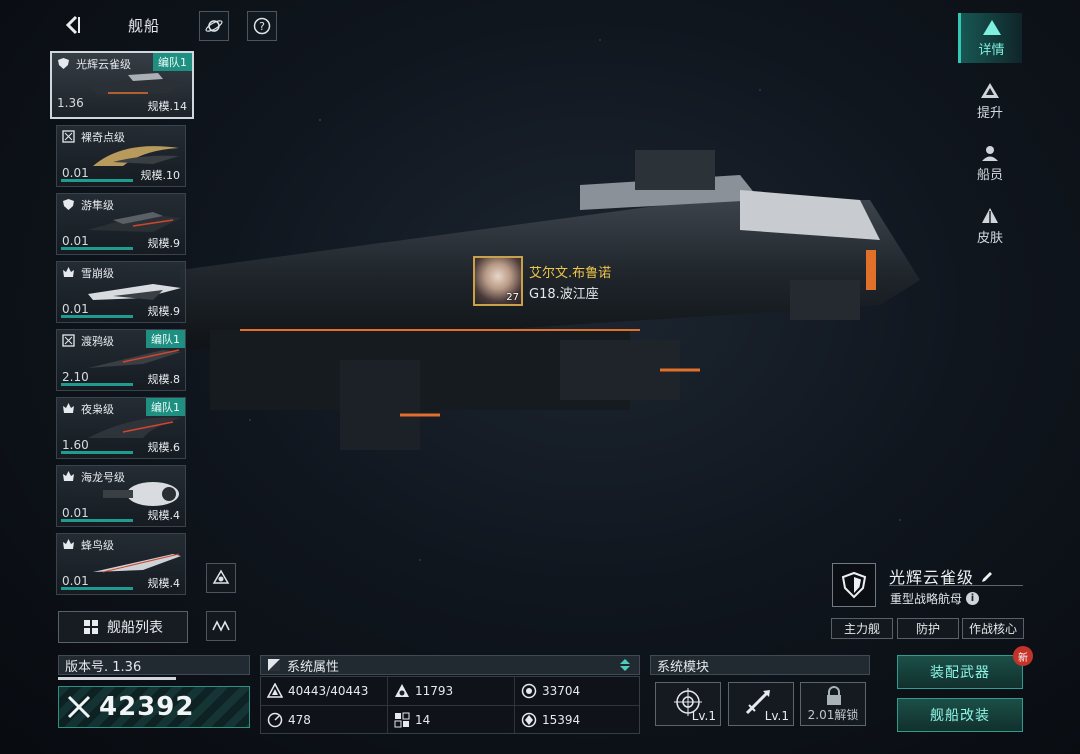  Describe the element at coordinates (275, 720) in the screenshot. I see `speed-icon` at that location.